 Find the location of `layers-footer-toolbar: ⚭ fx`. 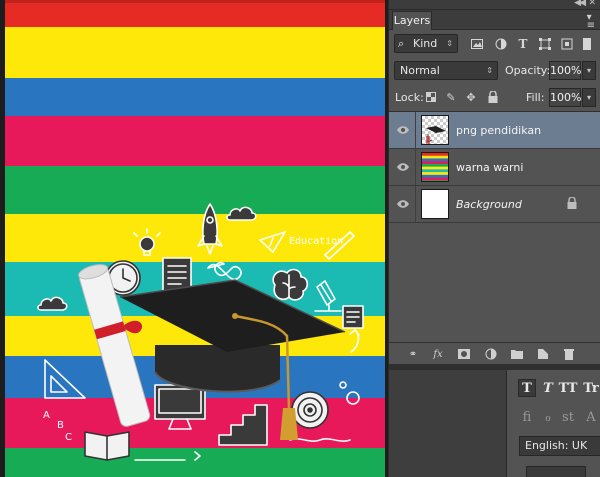

layers-footer-toolbar: ⚭ fx is located at coordinates (494, 353).